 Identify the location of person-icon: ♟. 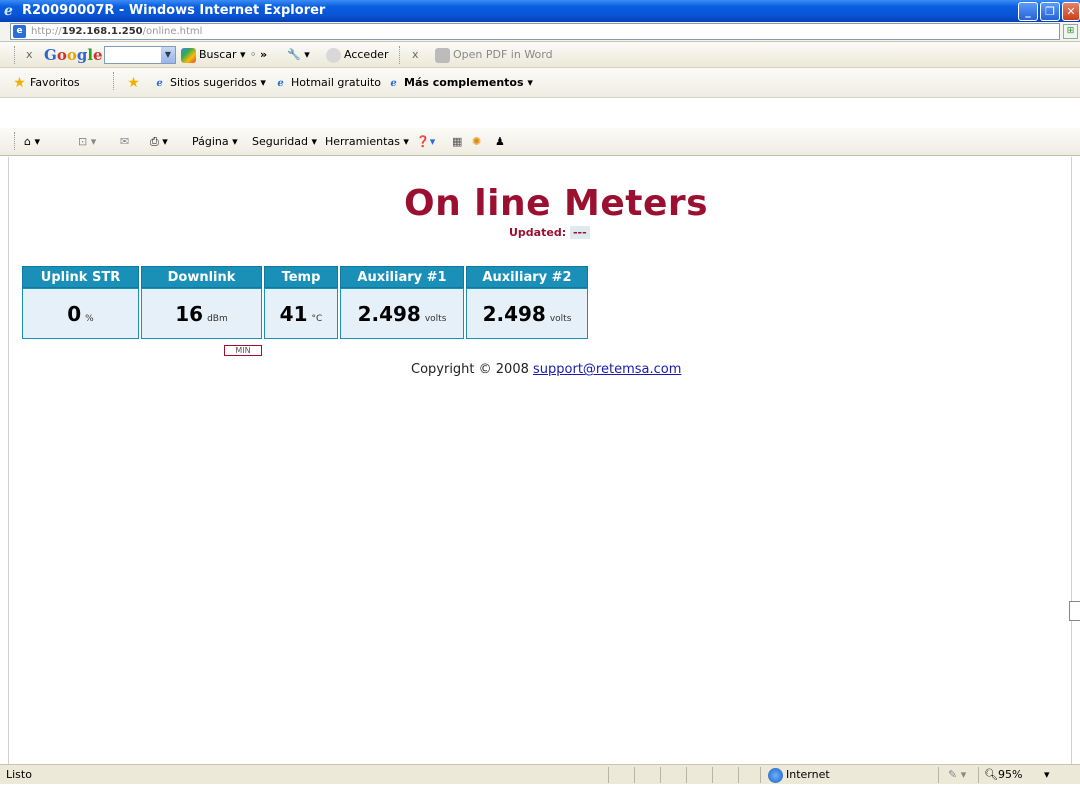
(500, 142).